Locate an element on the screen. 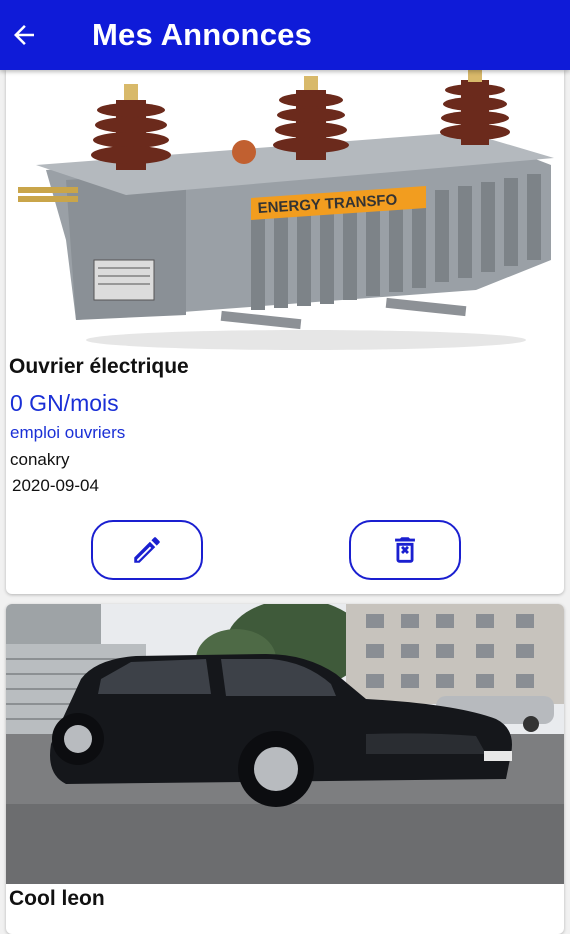  edit-button is located at coordinates (147, 550).